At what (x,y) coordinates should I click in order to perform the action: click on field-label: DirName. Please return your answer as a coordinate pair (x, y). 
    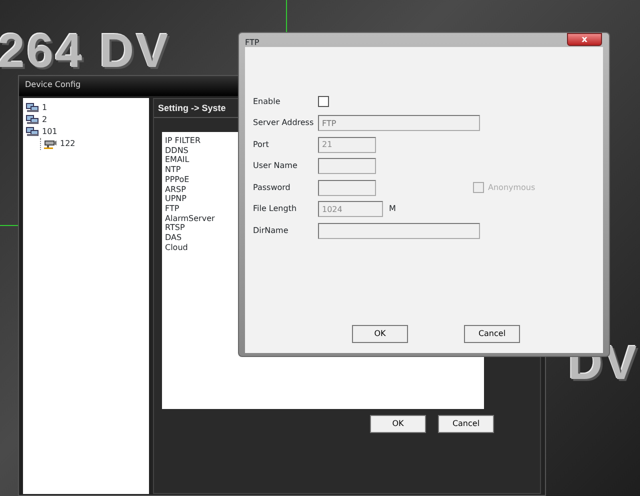
    Looking at the image, I should click on (271, 230).